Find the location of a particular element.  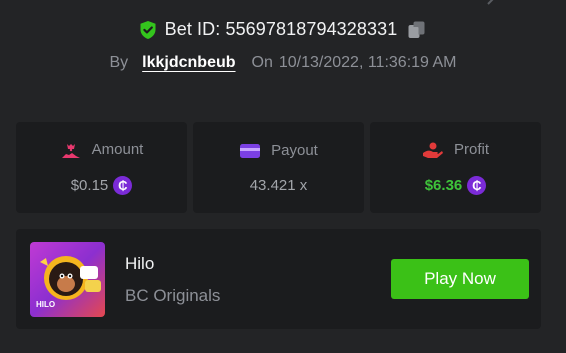

payout-label: Payout is located at coordinates (294, 150).